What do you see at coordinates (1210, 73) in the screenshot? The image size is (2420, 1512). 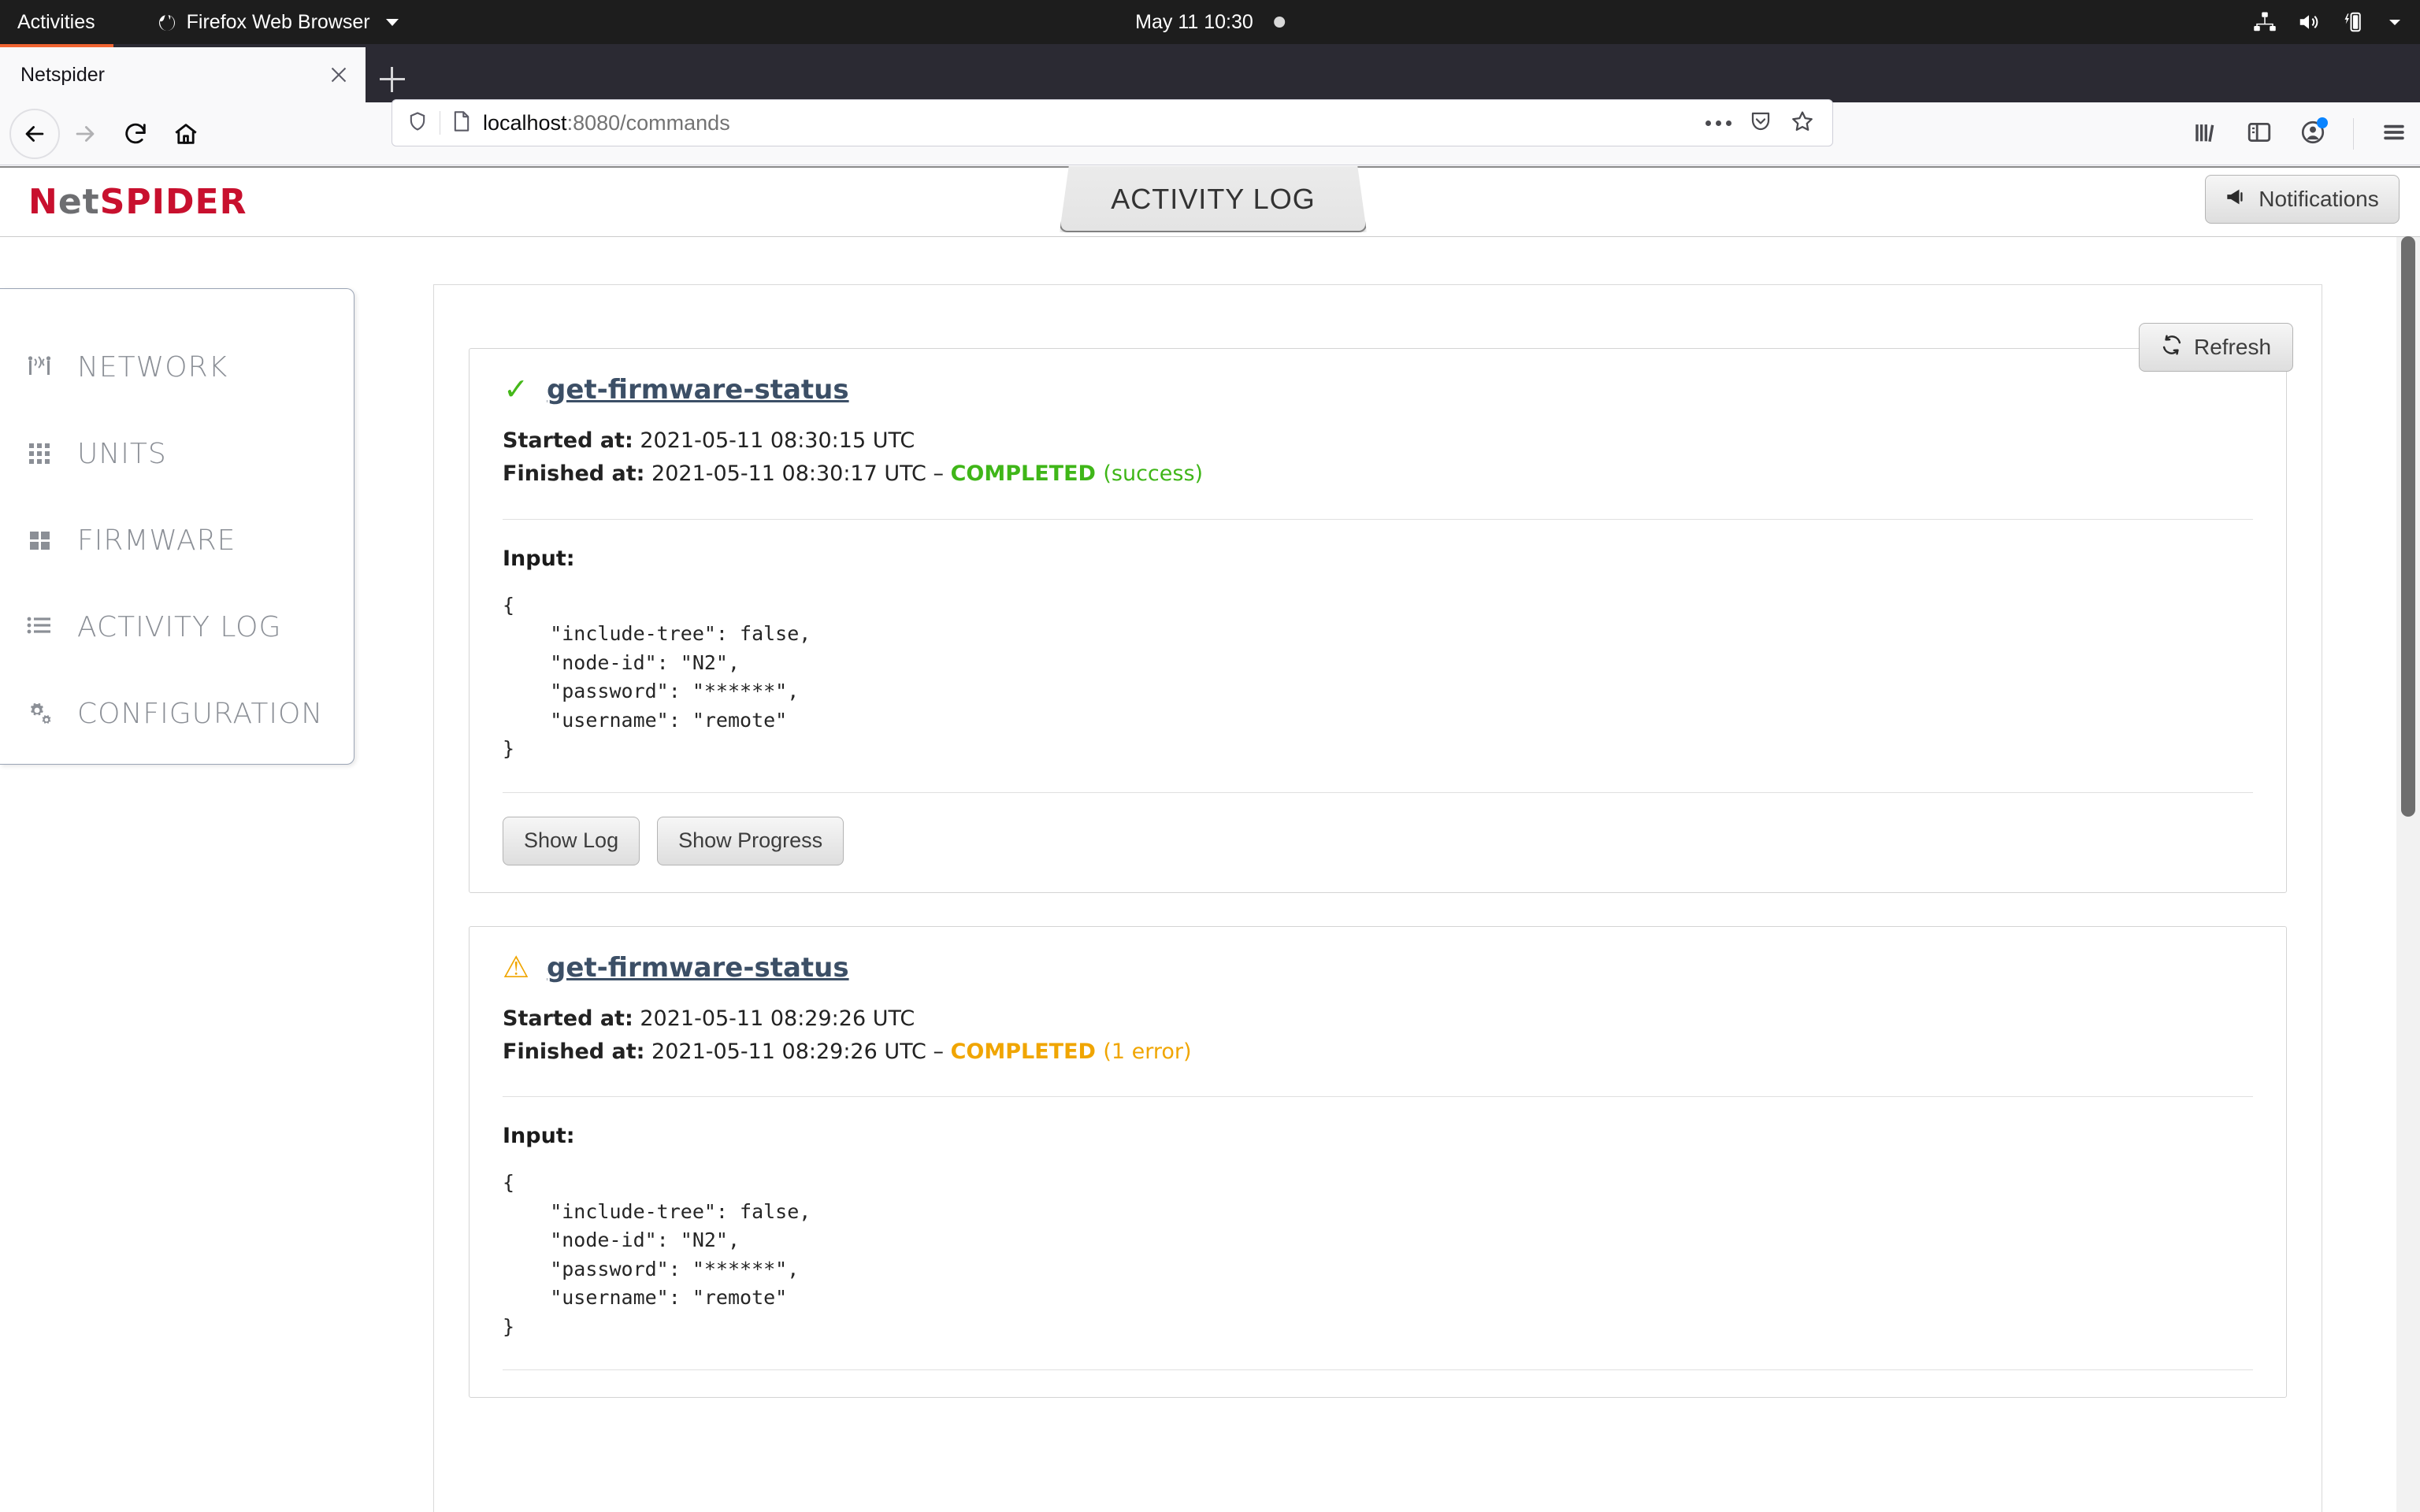 I see `browser-tab-bar: Netspider` at bounding box center [1210, 73].